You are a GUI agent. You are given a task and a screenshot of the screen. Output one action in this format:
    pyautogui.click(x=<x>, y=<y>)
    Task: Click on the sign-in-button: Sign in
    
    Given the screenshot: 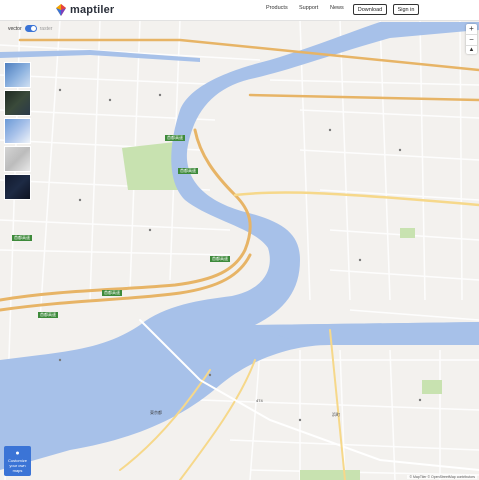 What is the action you would take?
    pyautogui.click(x=406, y=9)
    